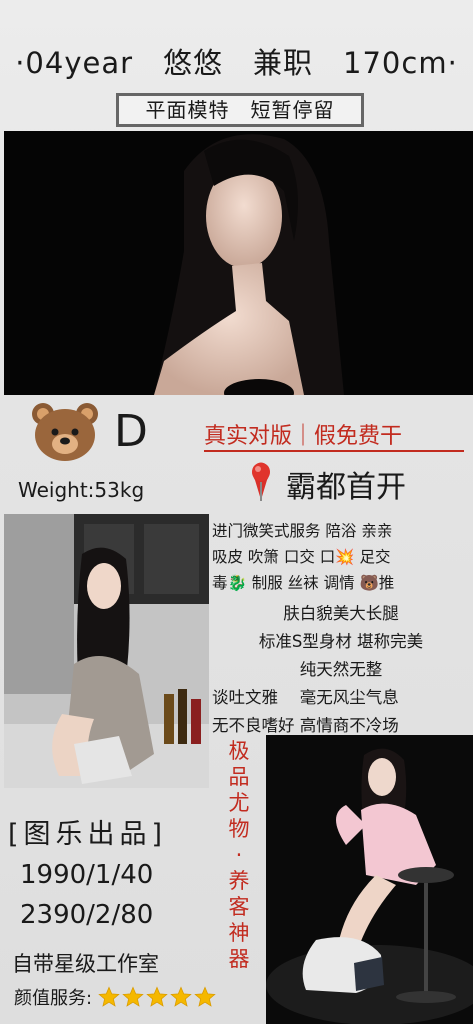 This screenshot has width=473, height=1024. Describe the element at coordinates (334, 451) in the screenshot. I see `slogan-underline` at that location.